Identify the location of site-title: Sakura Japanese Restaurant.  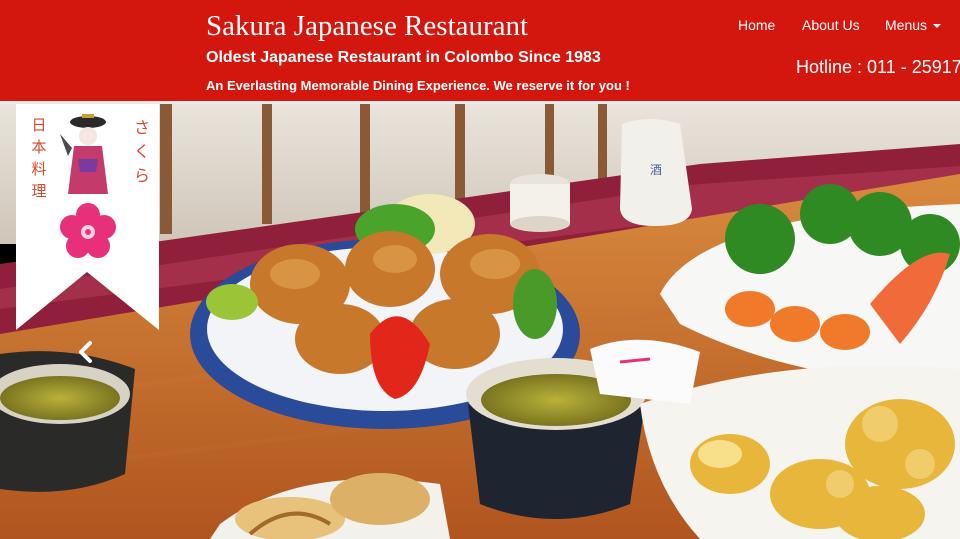
(367, 26).